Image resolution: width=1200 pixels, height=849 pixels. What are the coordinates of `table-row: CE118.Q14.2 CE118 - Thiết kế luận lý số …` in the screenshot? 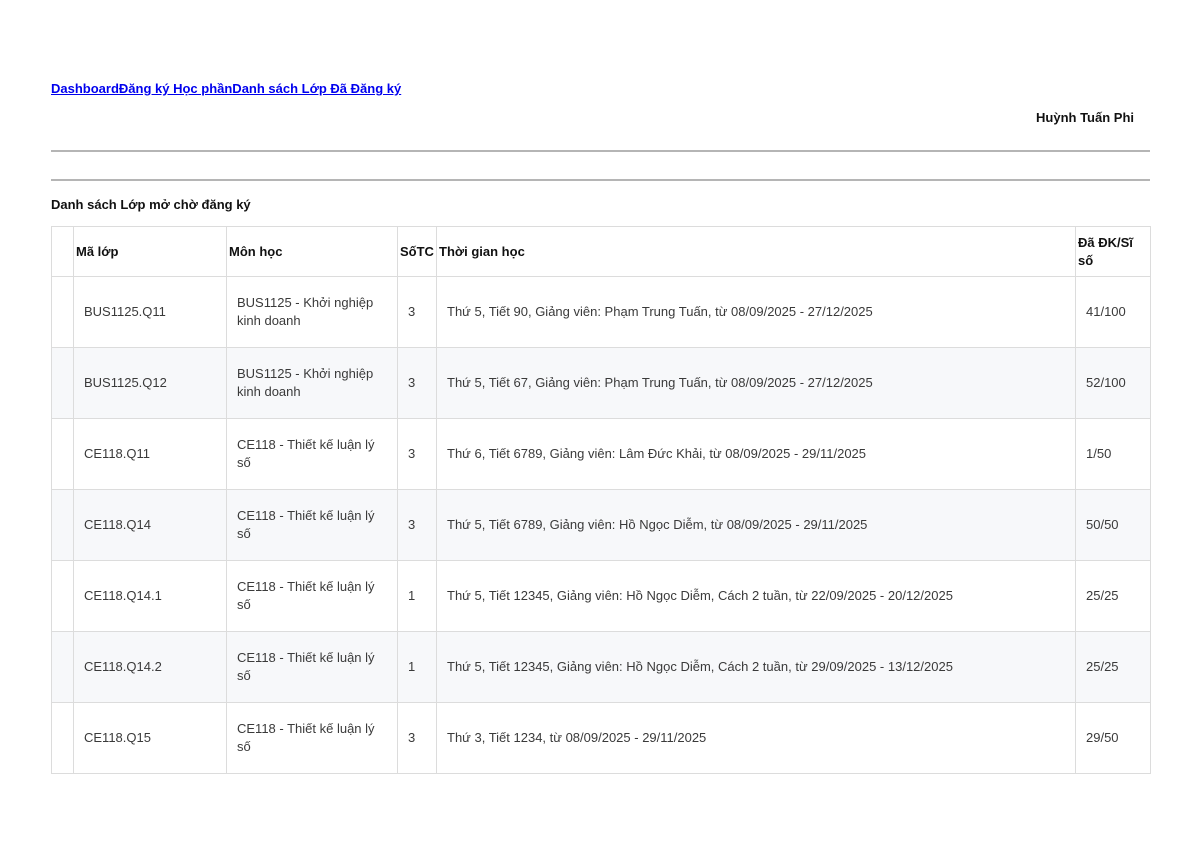 It's located at (601, 667).